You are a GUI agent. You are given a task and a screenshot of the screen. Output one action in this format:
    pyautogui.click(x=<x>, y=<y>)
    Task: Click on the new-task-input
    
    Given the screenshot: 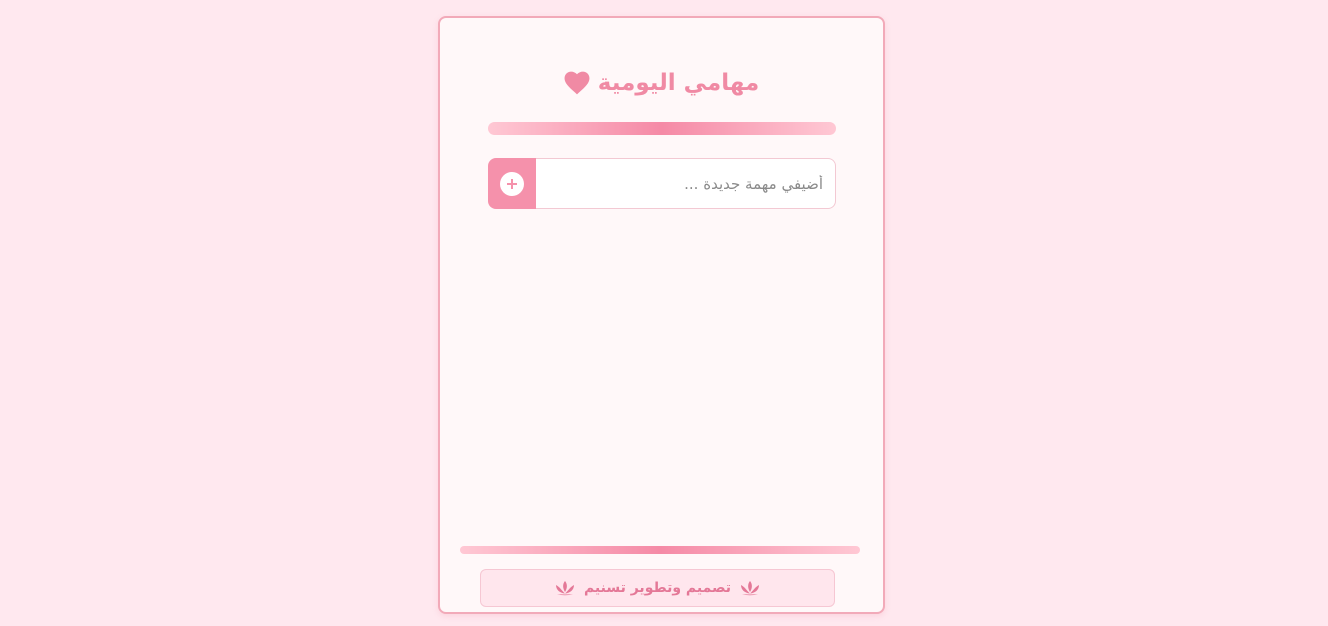 What is the action you would take?
    pyautogui.click(x=686, y=183)
    